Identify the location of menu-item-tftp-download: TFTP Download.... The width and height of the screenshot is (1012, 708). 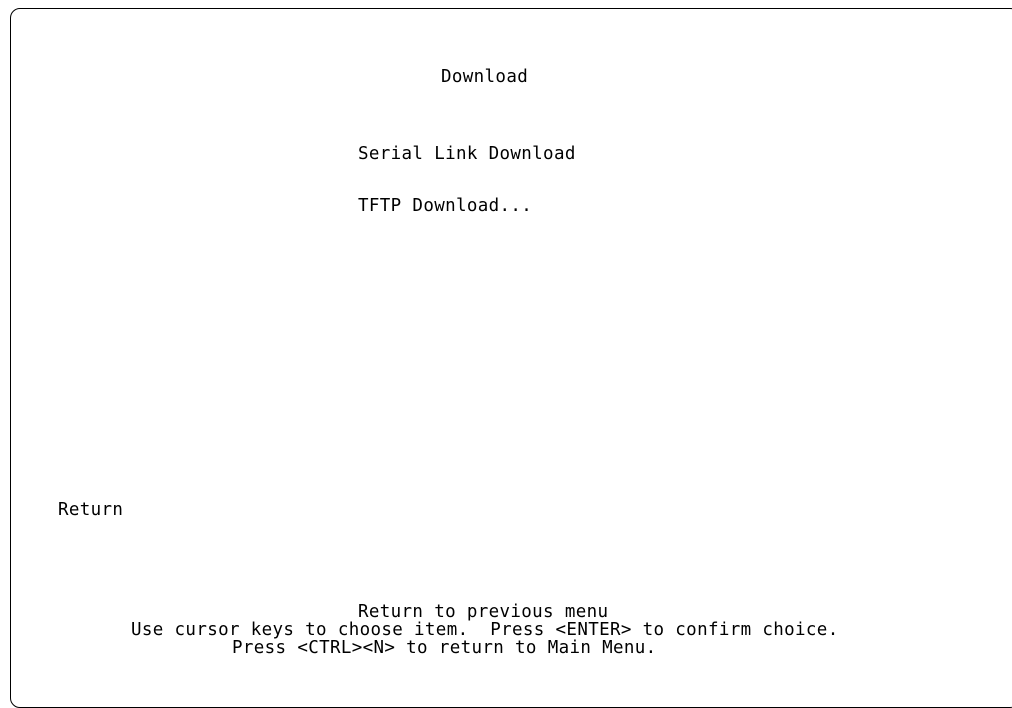
(445, 206).